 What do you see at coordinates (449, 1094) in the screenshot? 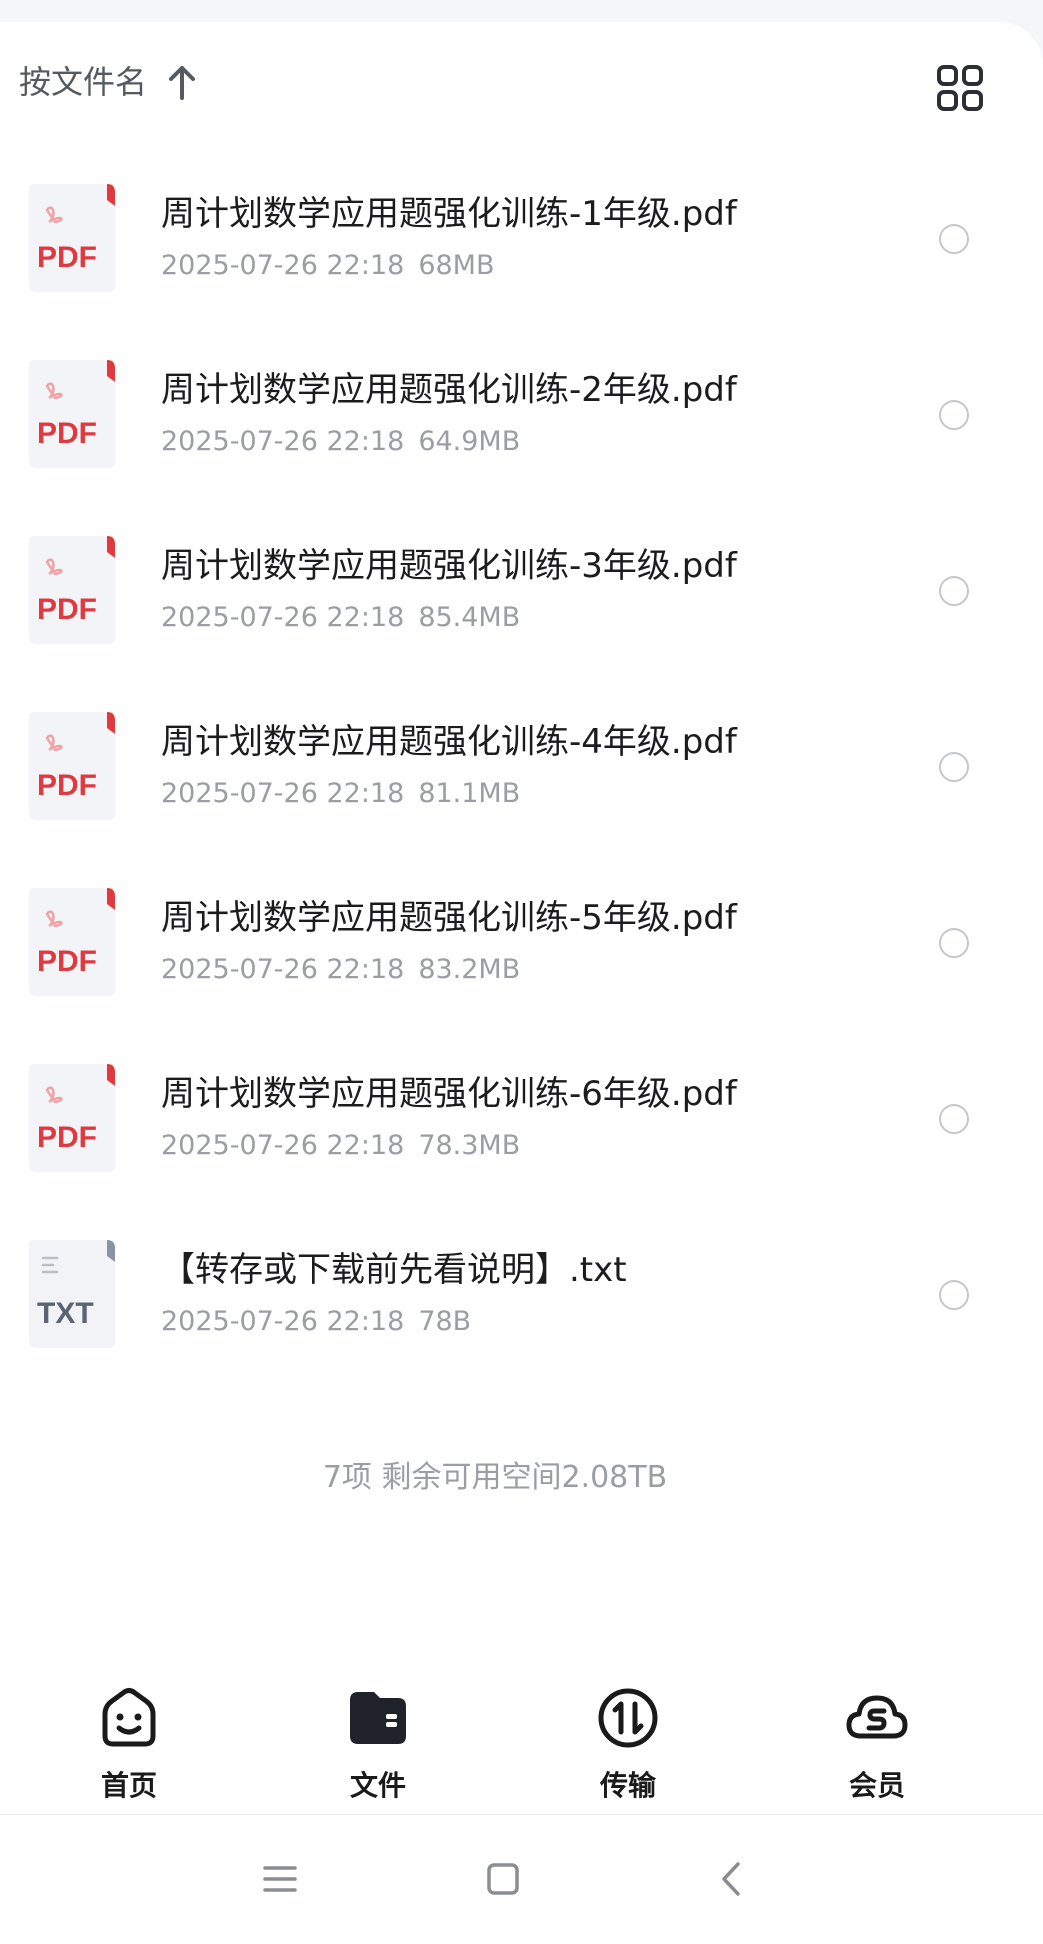
I see `file-name: 周计划数学应用题强化训练-6年级.pdf` at bounding box center [449, 1094].